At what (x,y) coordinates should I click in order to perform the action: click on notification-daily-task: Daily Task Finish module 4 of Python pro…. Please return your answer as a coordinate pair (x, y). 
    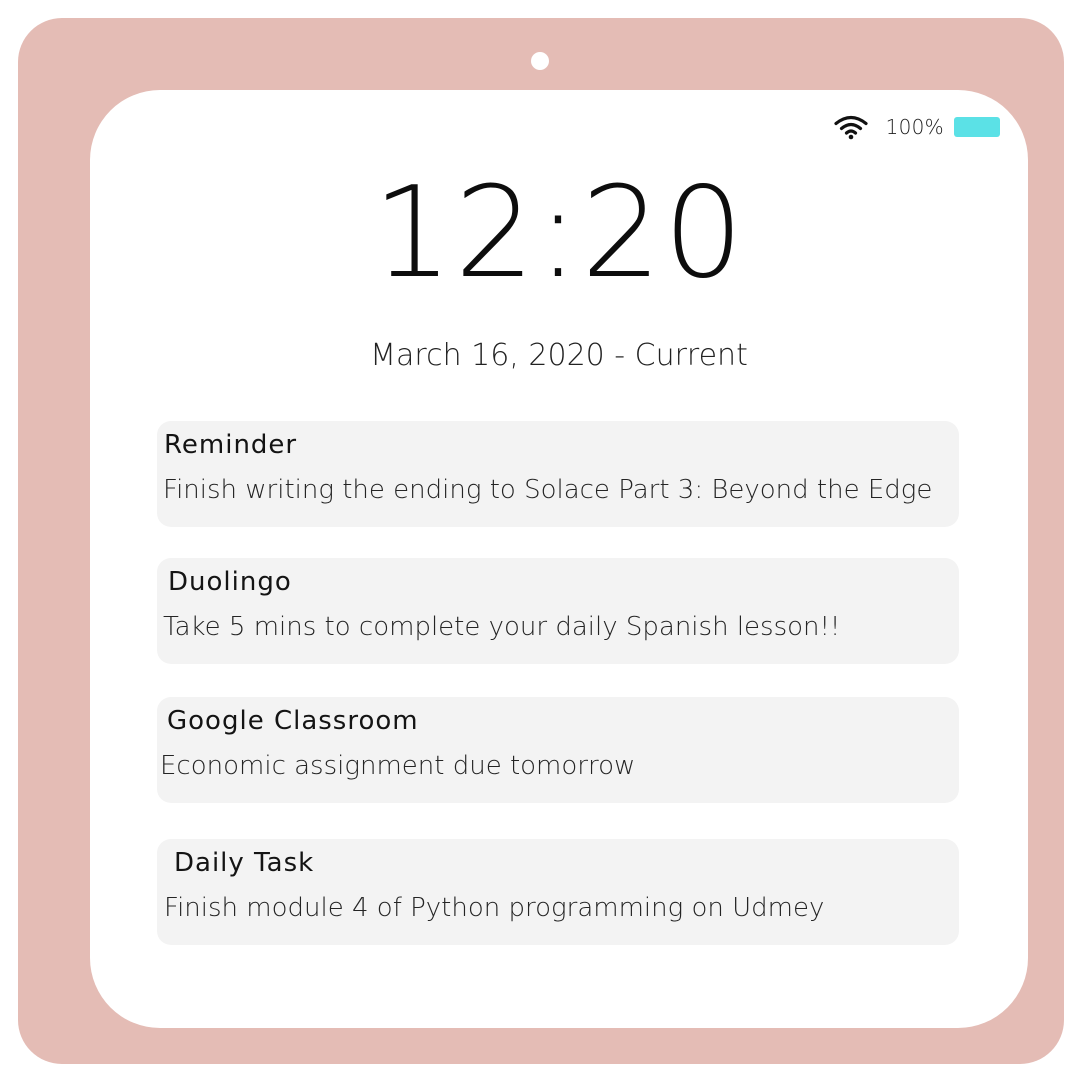
    Looking at the image, I should click on (558, 892).